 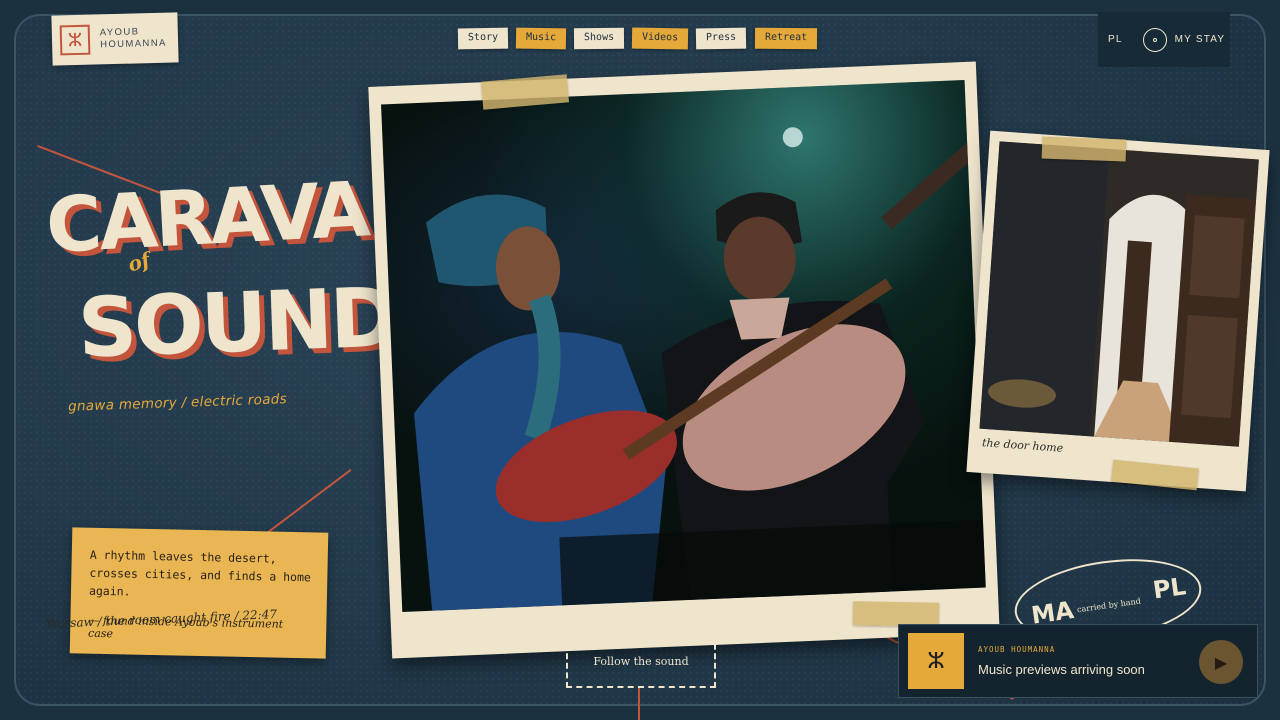 What do you see at coordinates (721, 38) in the screenshot?
I see `nav-press: Press` at bounding box center [721, 38].